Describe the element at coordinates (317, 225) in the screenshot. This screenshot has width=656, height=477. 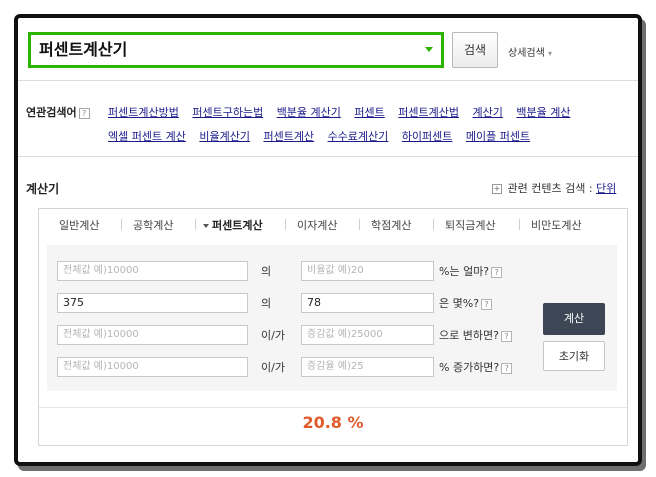
I see `tab-interest-calc: 이자계산` at that location.